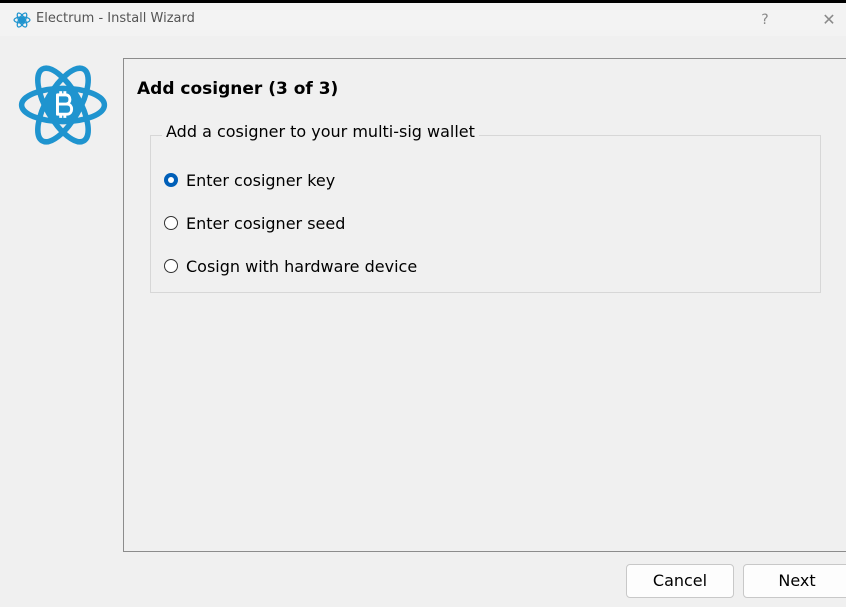  Describe the element at coordinates (302, 266) in the screenshot. I see `option-label: Cosign with hardware device` at that location.